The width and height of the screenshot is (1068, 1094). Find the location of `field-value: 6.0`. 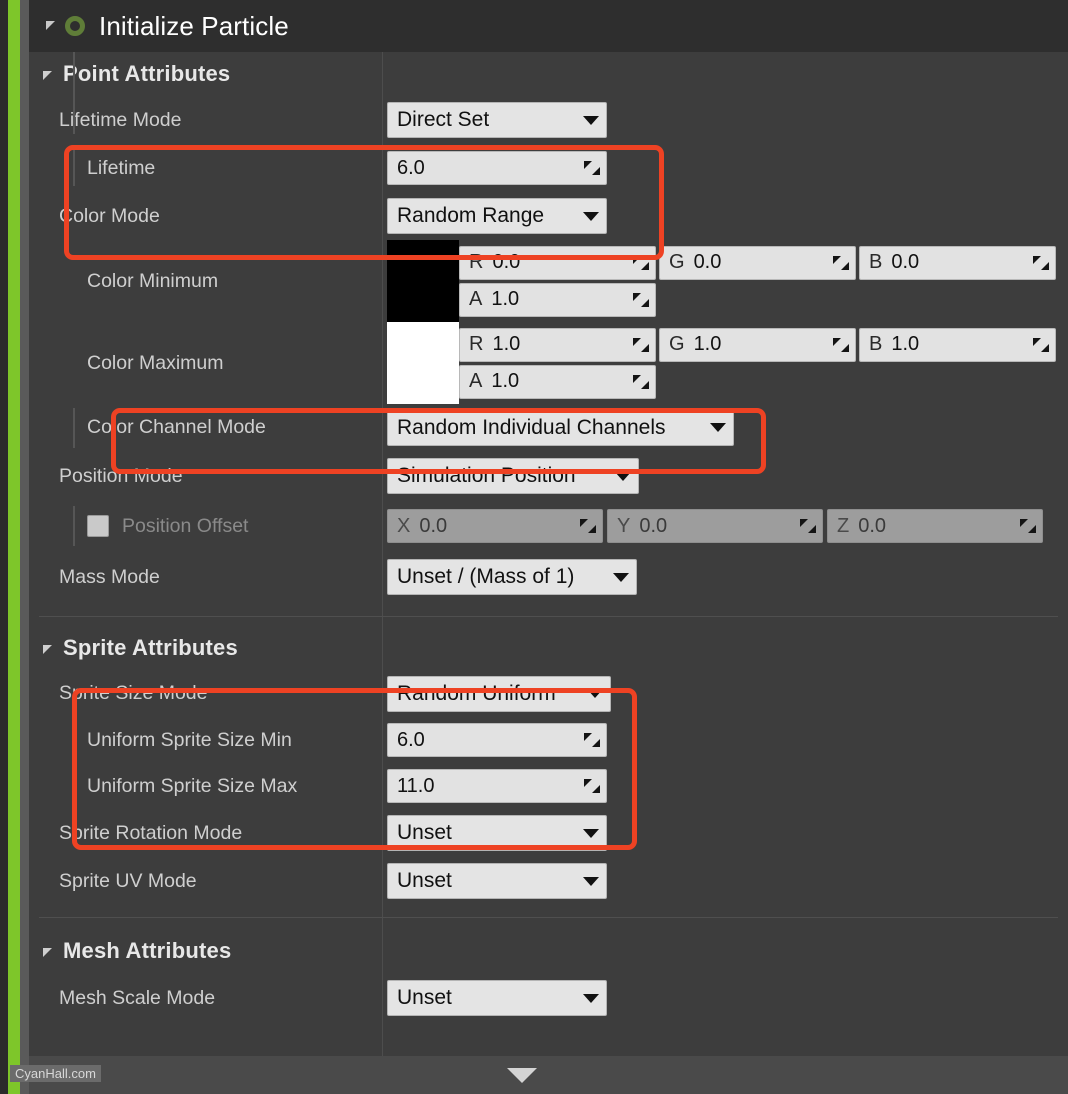

field-value: 6.0 is located at coordinates (411, 167).